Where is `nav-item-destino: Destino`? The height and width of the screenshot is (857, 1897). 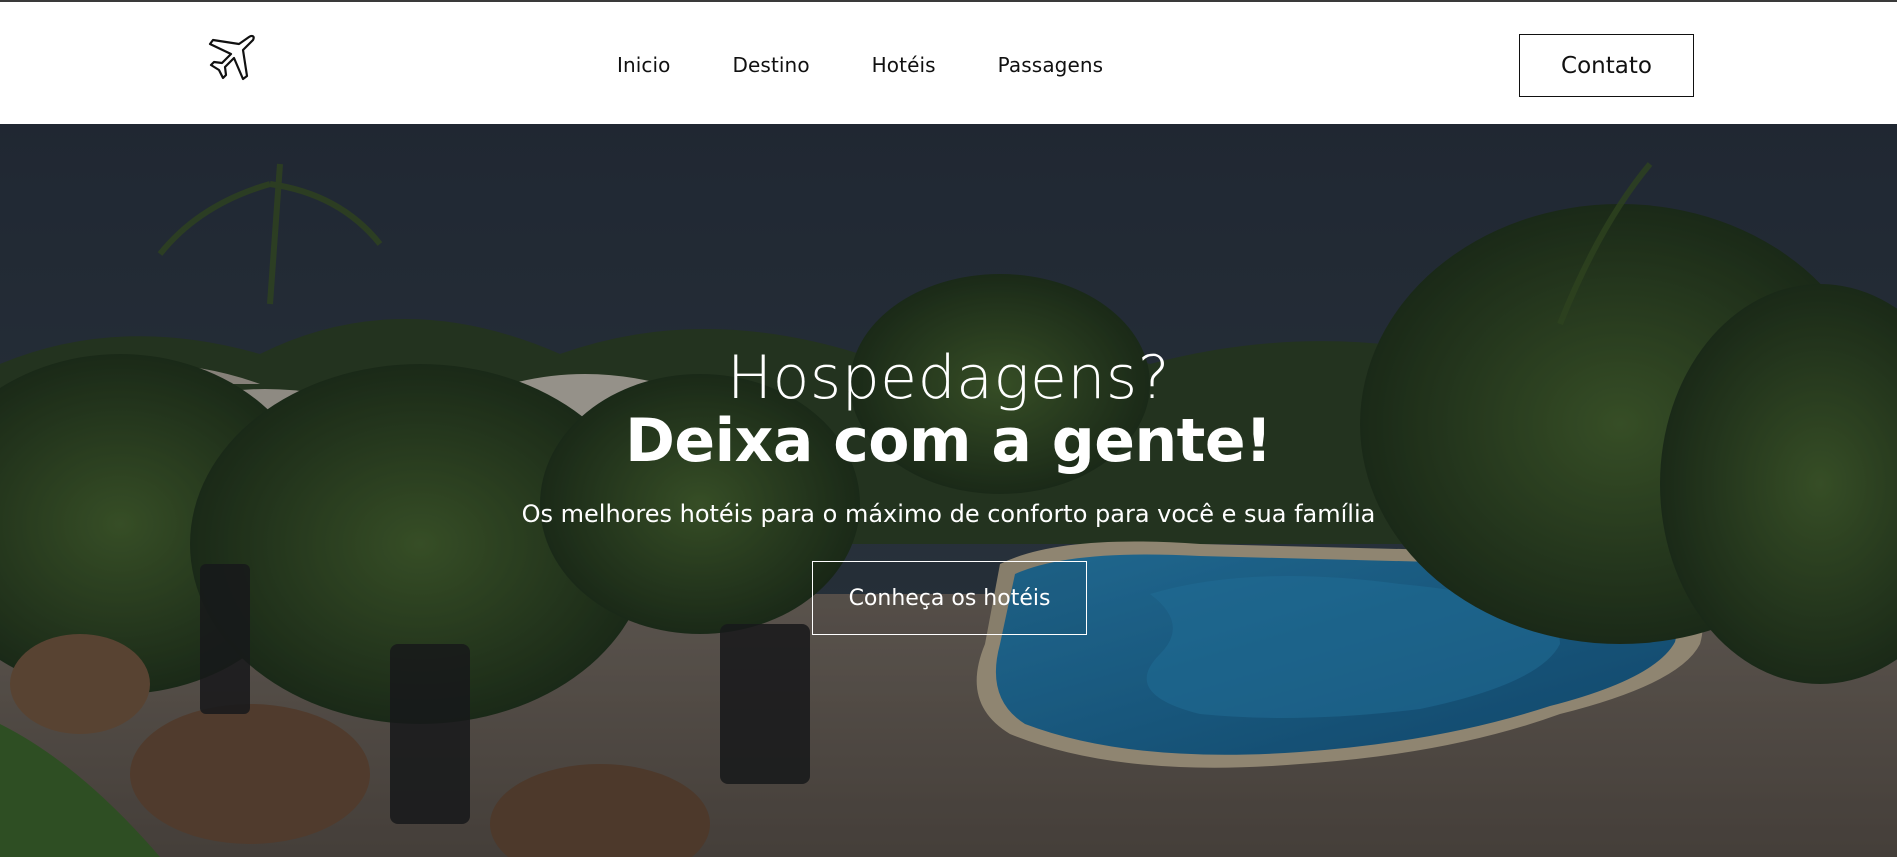 nav-item-destino: Destino is located at coordinates (771, 65).